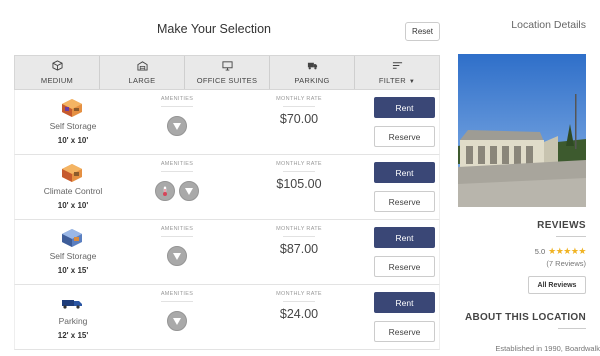 Image resolution: width=600 pixels, height=356 pixels. I want to click on tab-label: PARKING, so click(312, 80).